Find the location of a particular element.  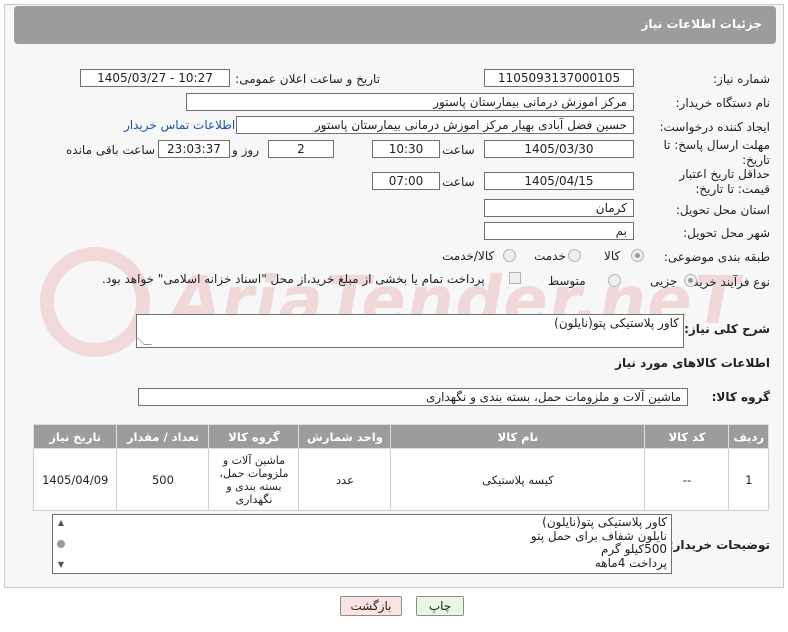

province-label: استان محل تحویل: is located at coordinates (722, 210).